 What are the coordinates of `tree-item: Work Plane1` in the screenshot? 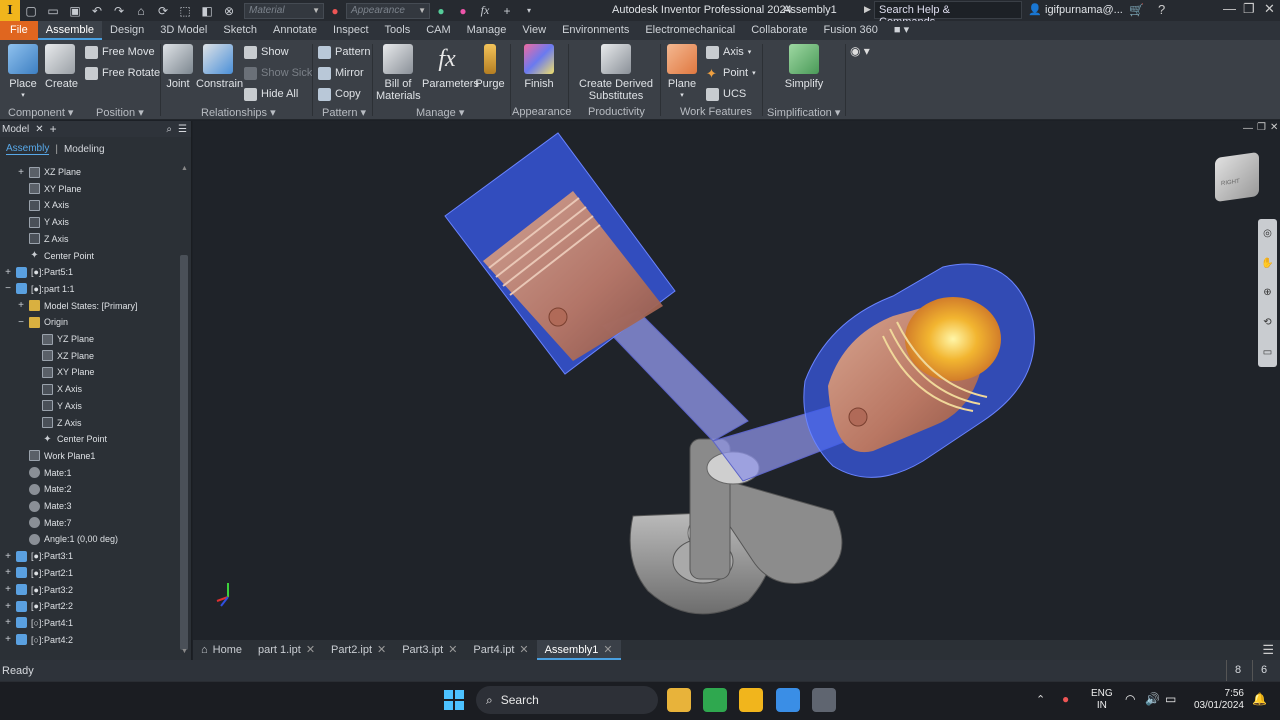 It's located at (56, 456).